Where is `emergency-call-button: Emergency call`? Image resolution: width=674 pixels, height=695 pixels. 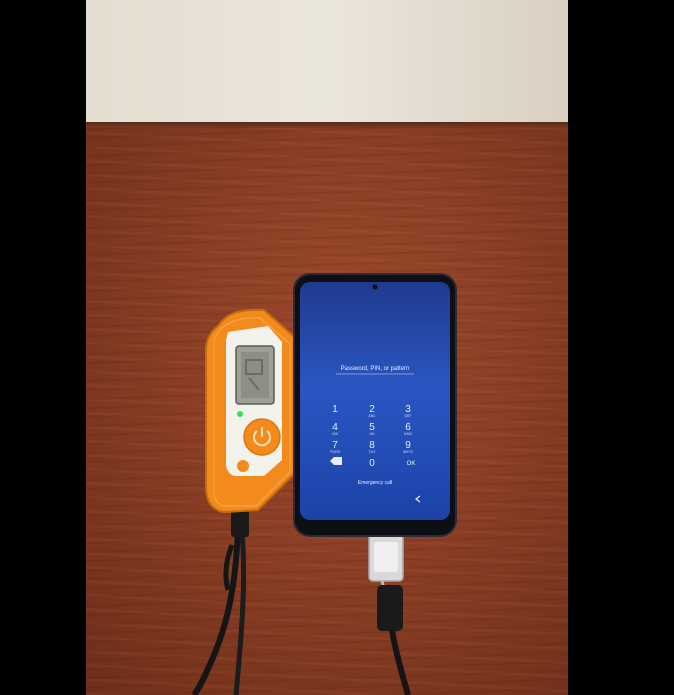 emergency-call-button: Emergency call is located at coordinates (375, 483).